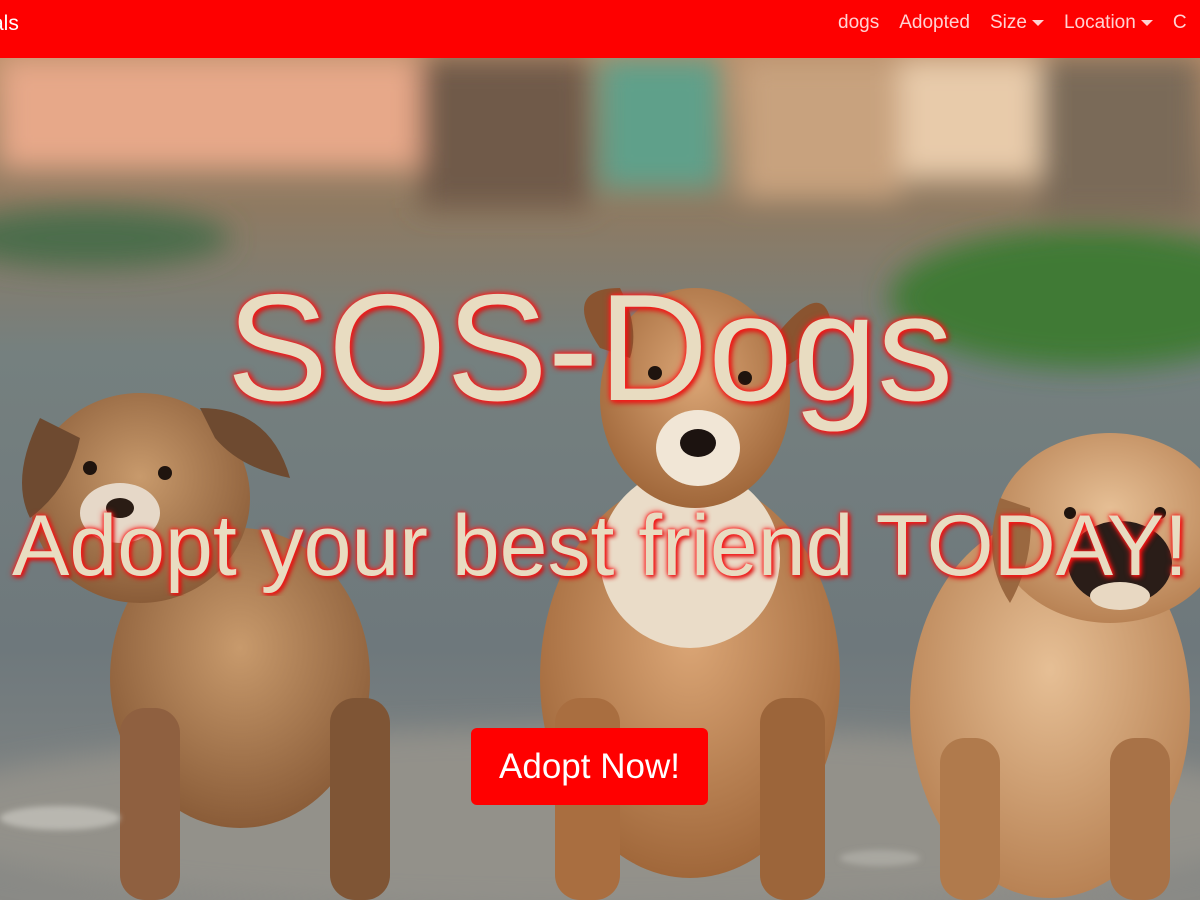 The width and height of the screenshot is (1200, 900). I want to click on nav-link-adopted: Adopted, so click(934, 23).